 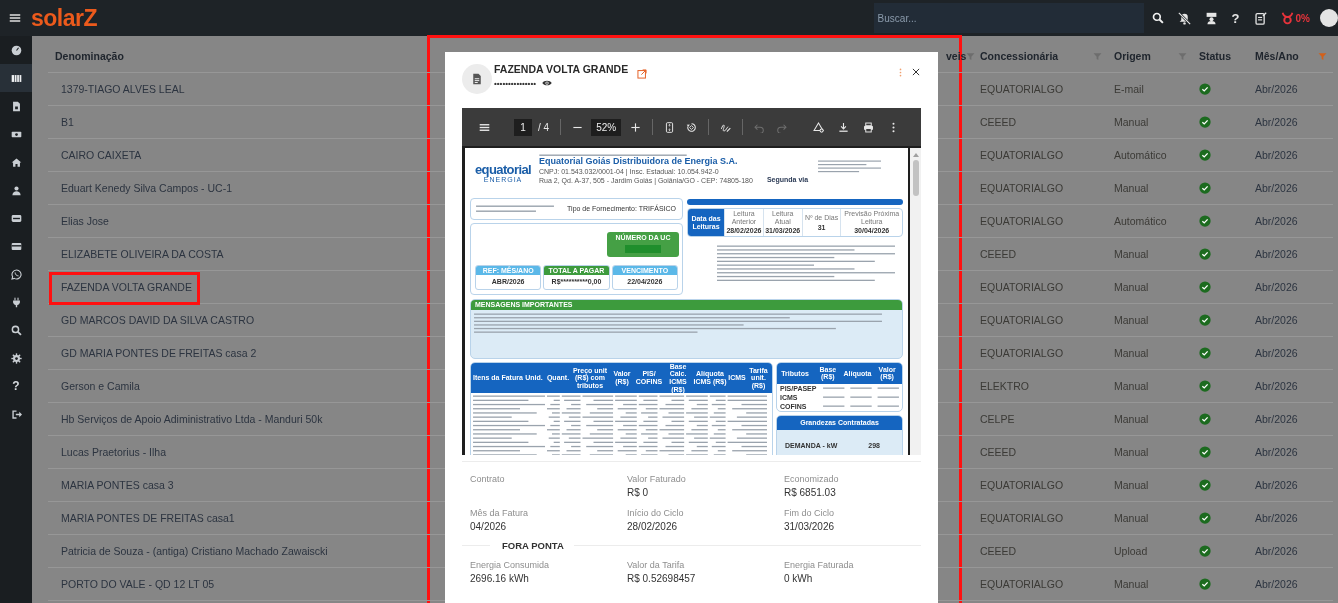 What do you see at coordinates (642, 74) in the screenshot?
I see `external-link-icon` at bounding box center [642, 74].